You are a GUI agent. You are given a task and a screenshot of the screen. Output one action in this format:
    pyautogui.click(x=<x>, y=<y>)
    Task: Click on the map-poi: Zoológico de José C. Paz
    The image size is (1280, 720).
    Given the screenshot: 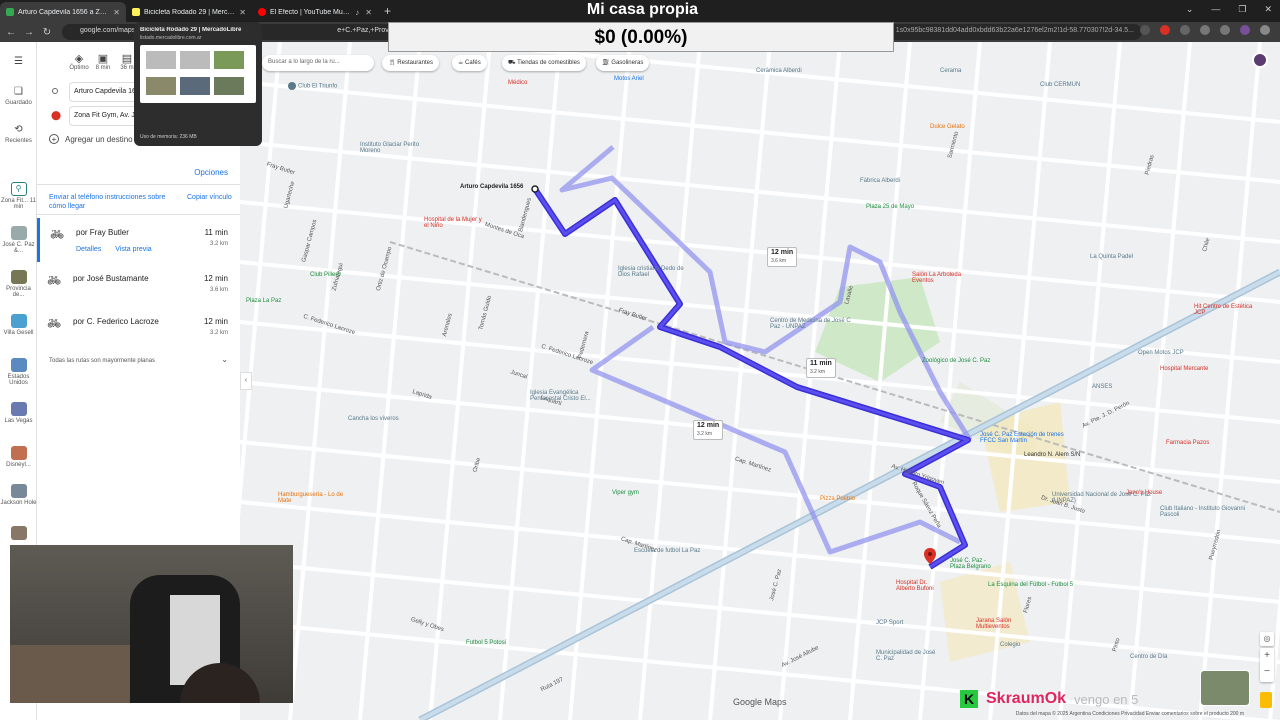 What is the action you would take?
    pyautogui.click(x=956, y=361)
    